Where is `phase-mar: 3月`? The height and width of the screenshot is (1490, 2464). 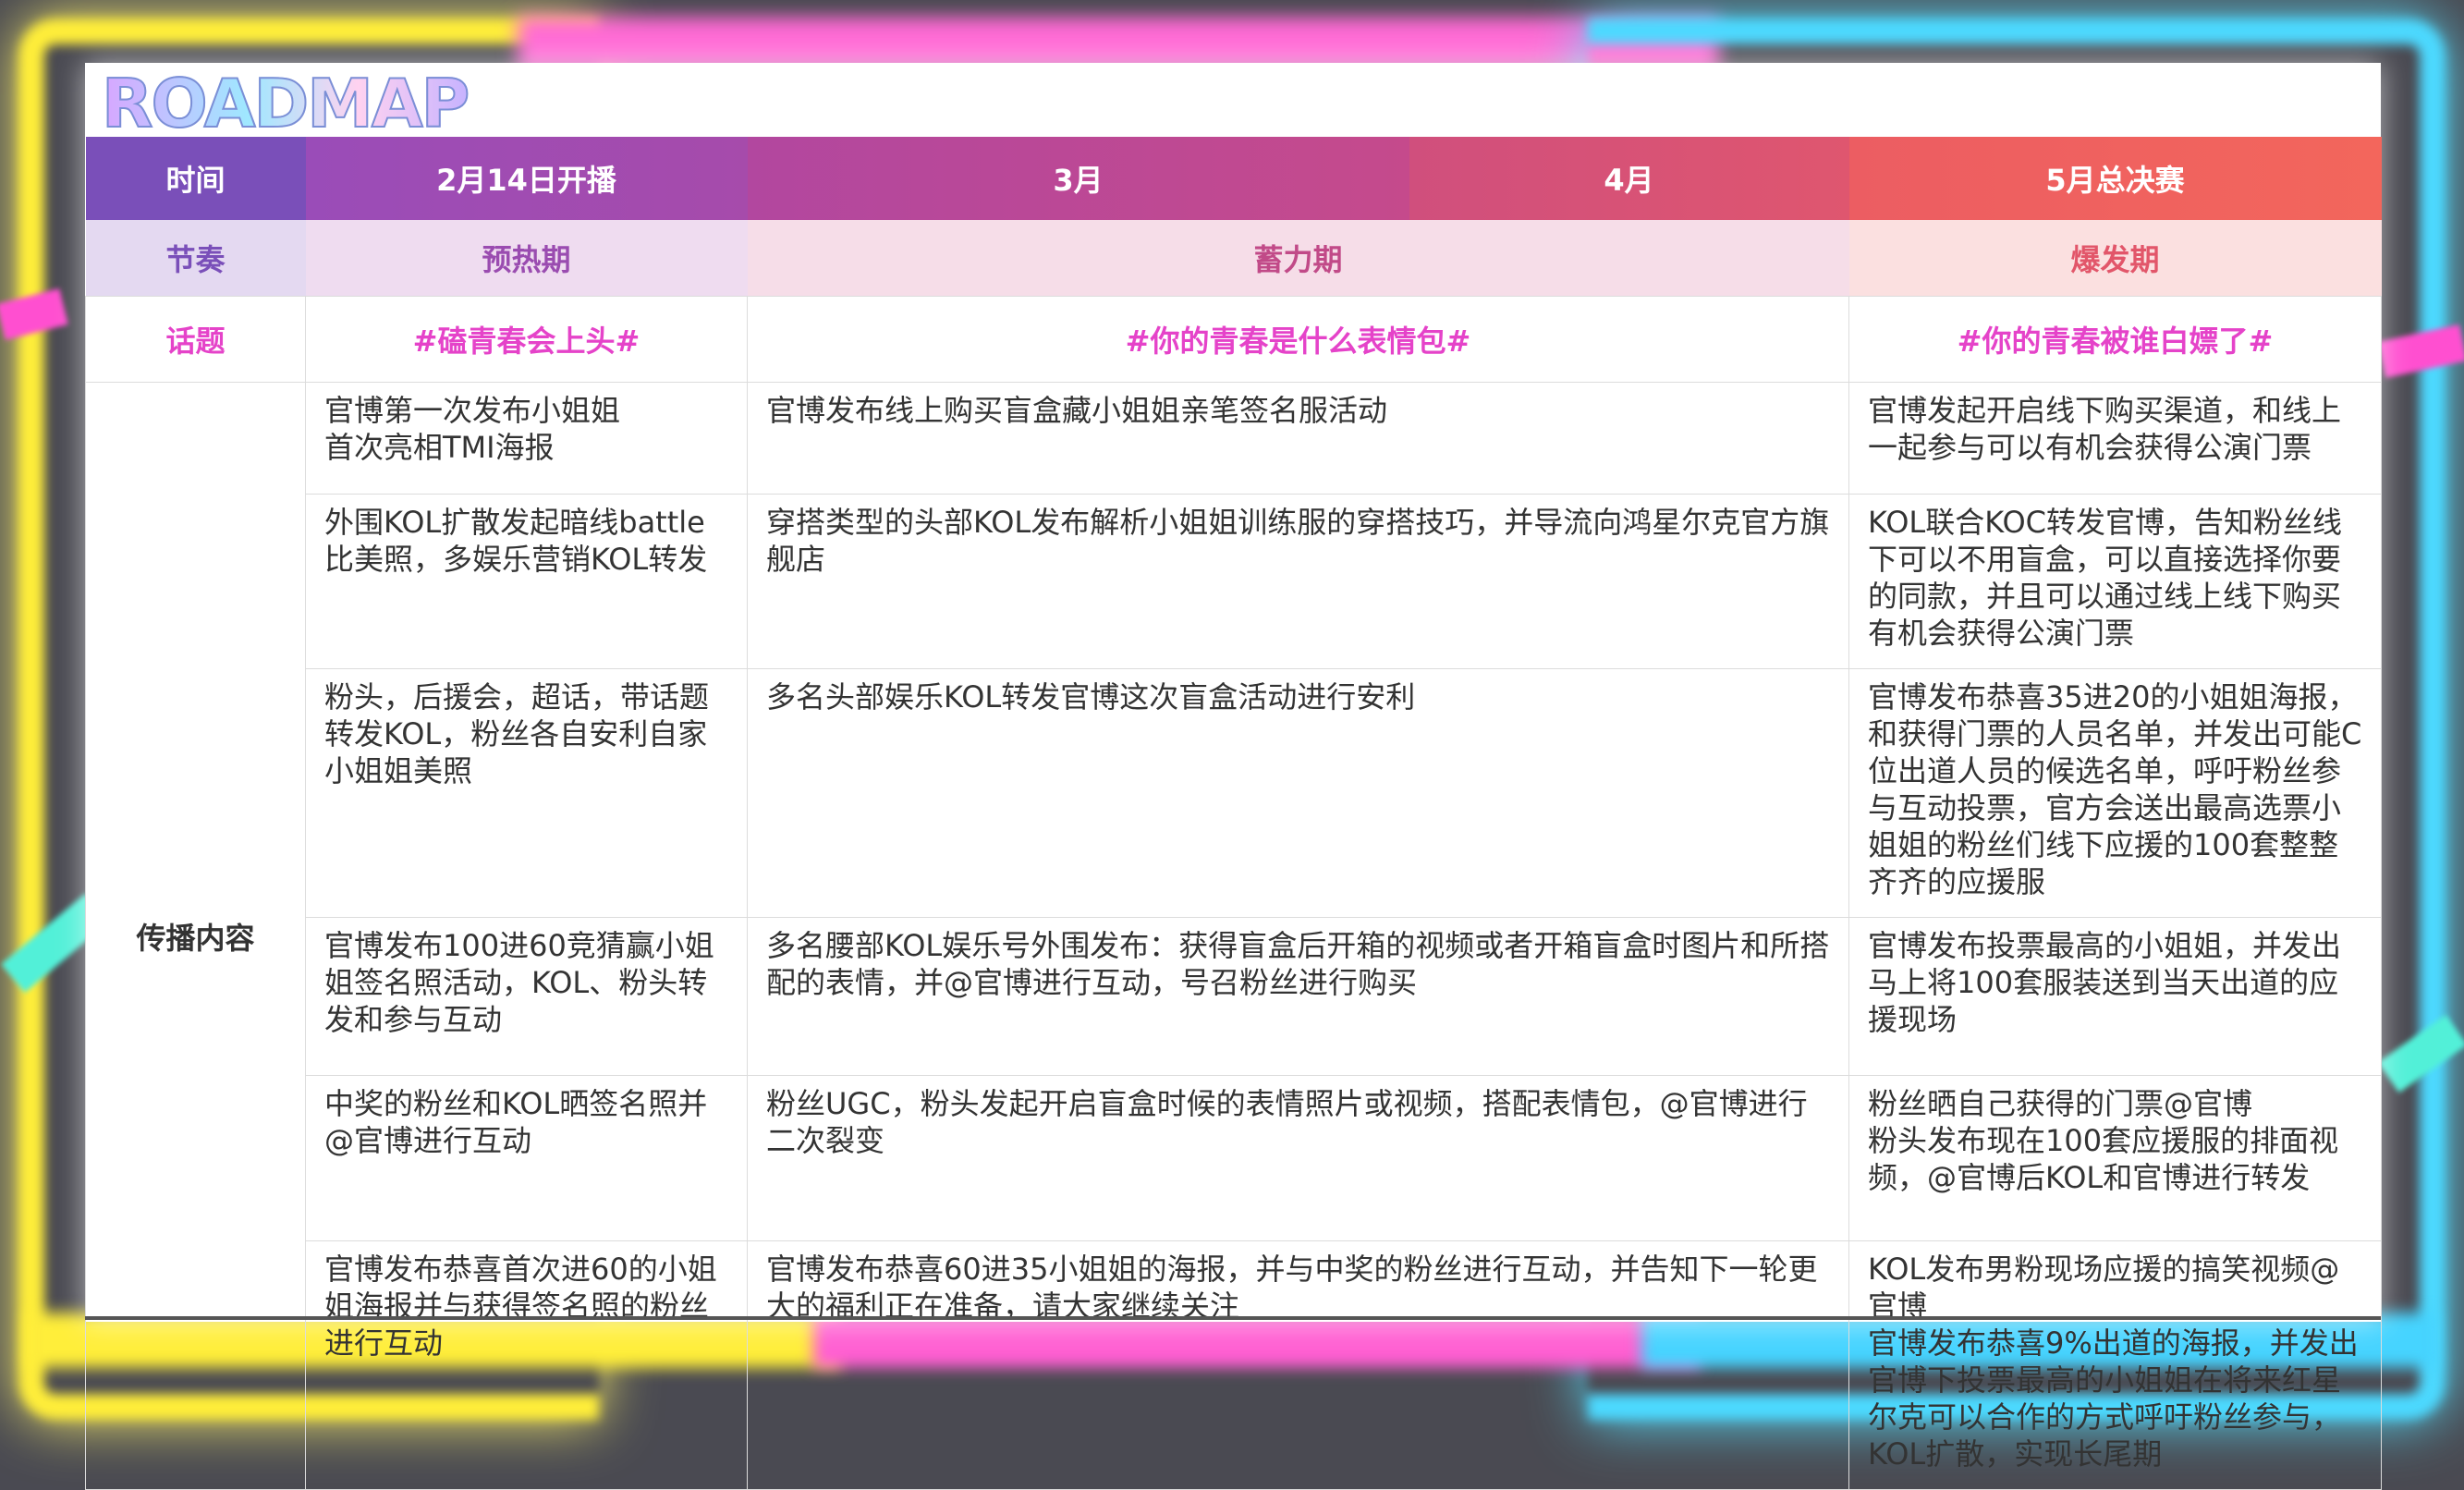 phase-mar: 3月 is located at coordinates (1078, 178).